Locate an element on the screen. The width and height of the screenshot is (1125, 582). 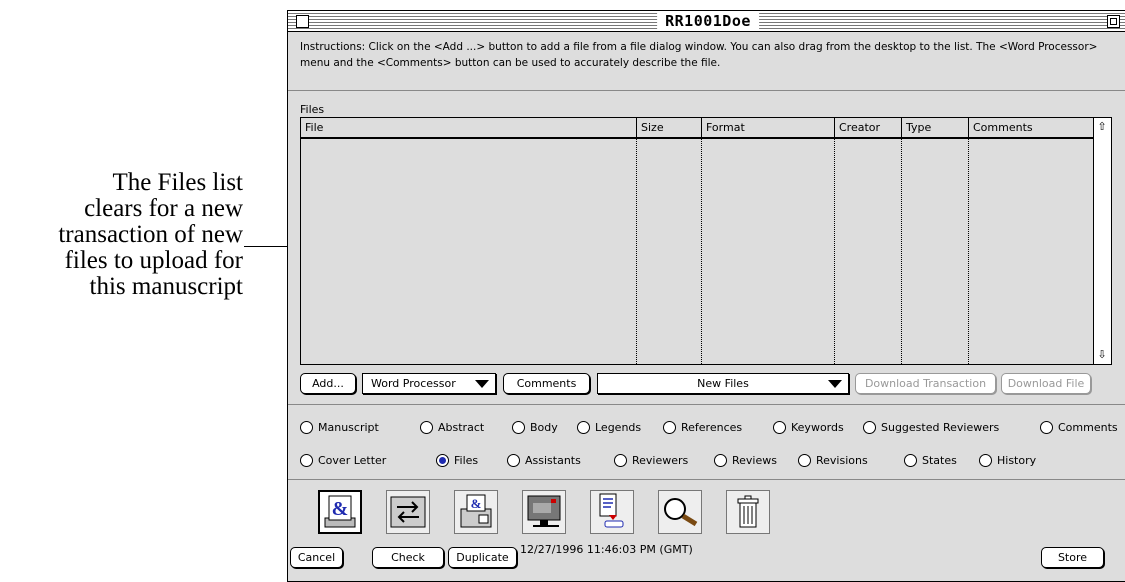
ampersand-printer-icon: & is located at coordinates (340, 512).